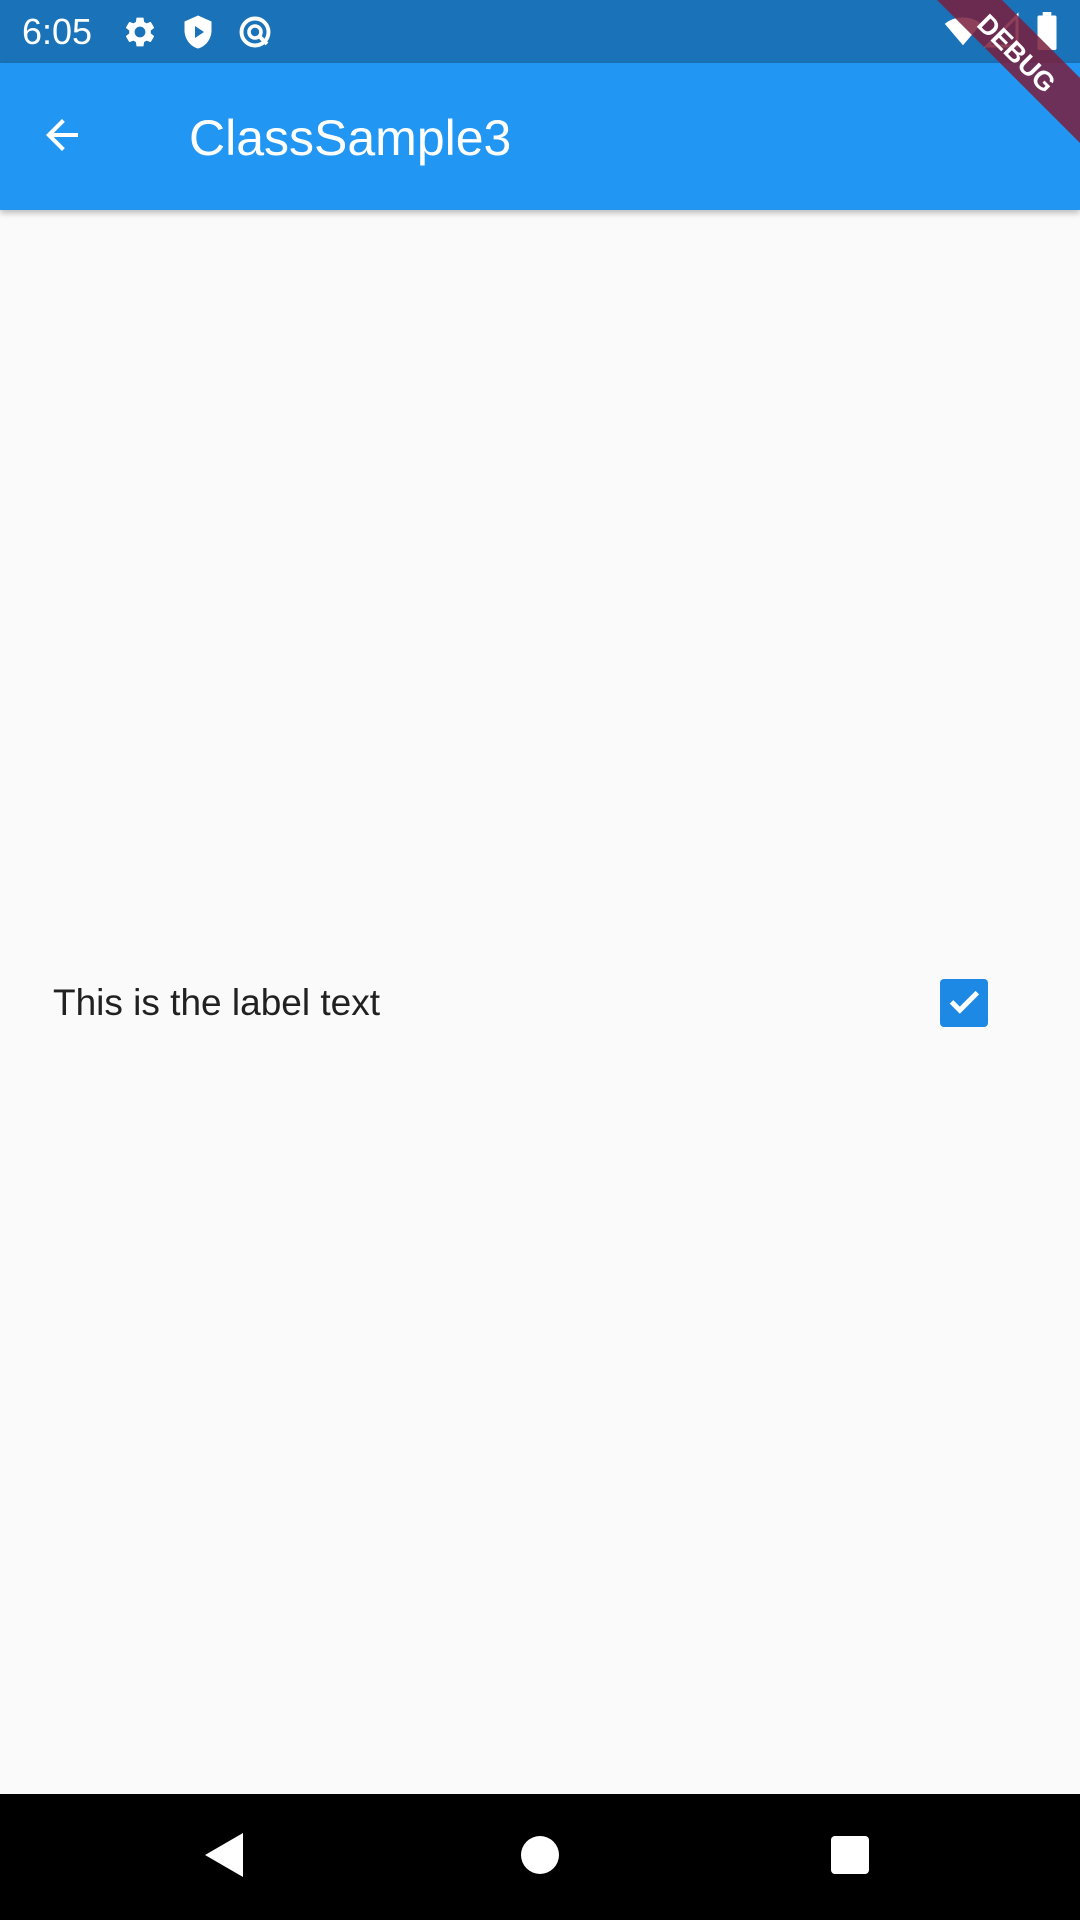 This screenshot has height=1920, width=1080. I want to click on check-icon, so click(964, 1003).